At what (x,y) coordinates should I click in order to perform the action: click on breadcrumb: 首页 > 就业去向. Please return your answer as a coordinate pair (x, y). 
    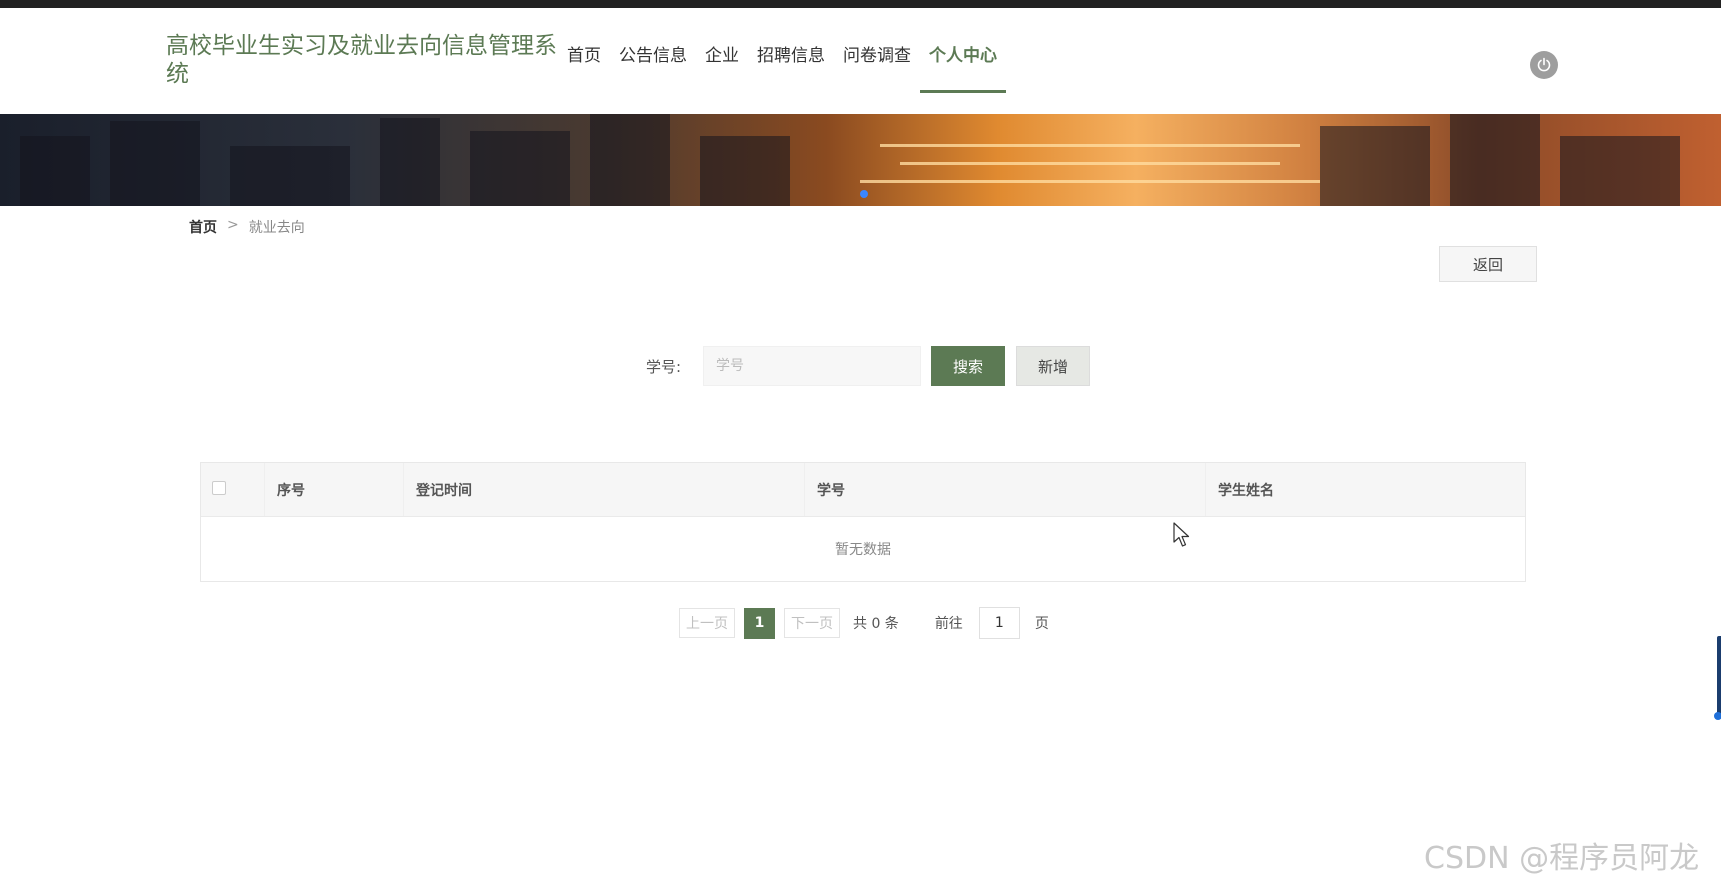
    Looking at the image, I should click on (247, 227).